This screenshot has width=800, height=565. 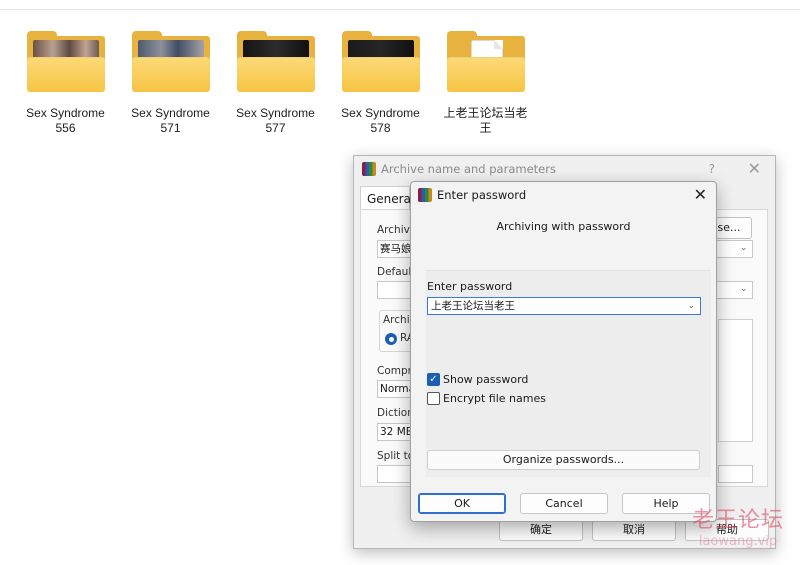 What do you see at coordinates (396, 456) in the screenshot?
I see `split-volumes-label: Split to` at bounding box center [396, 456].